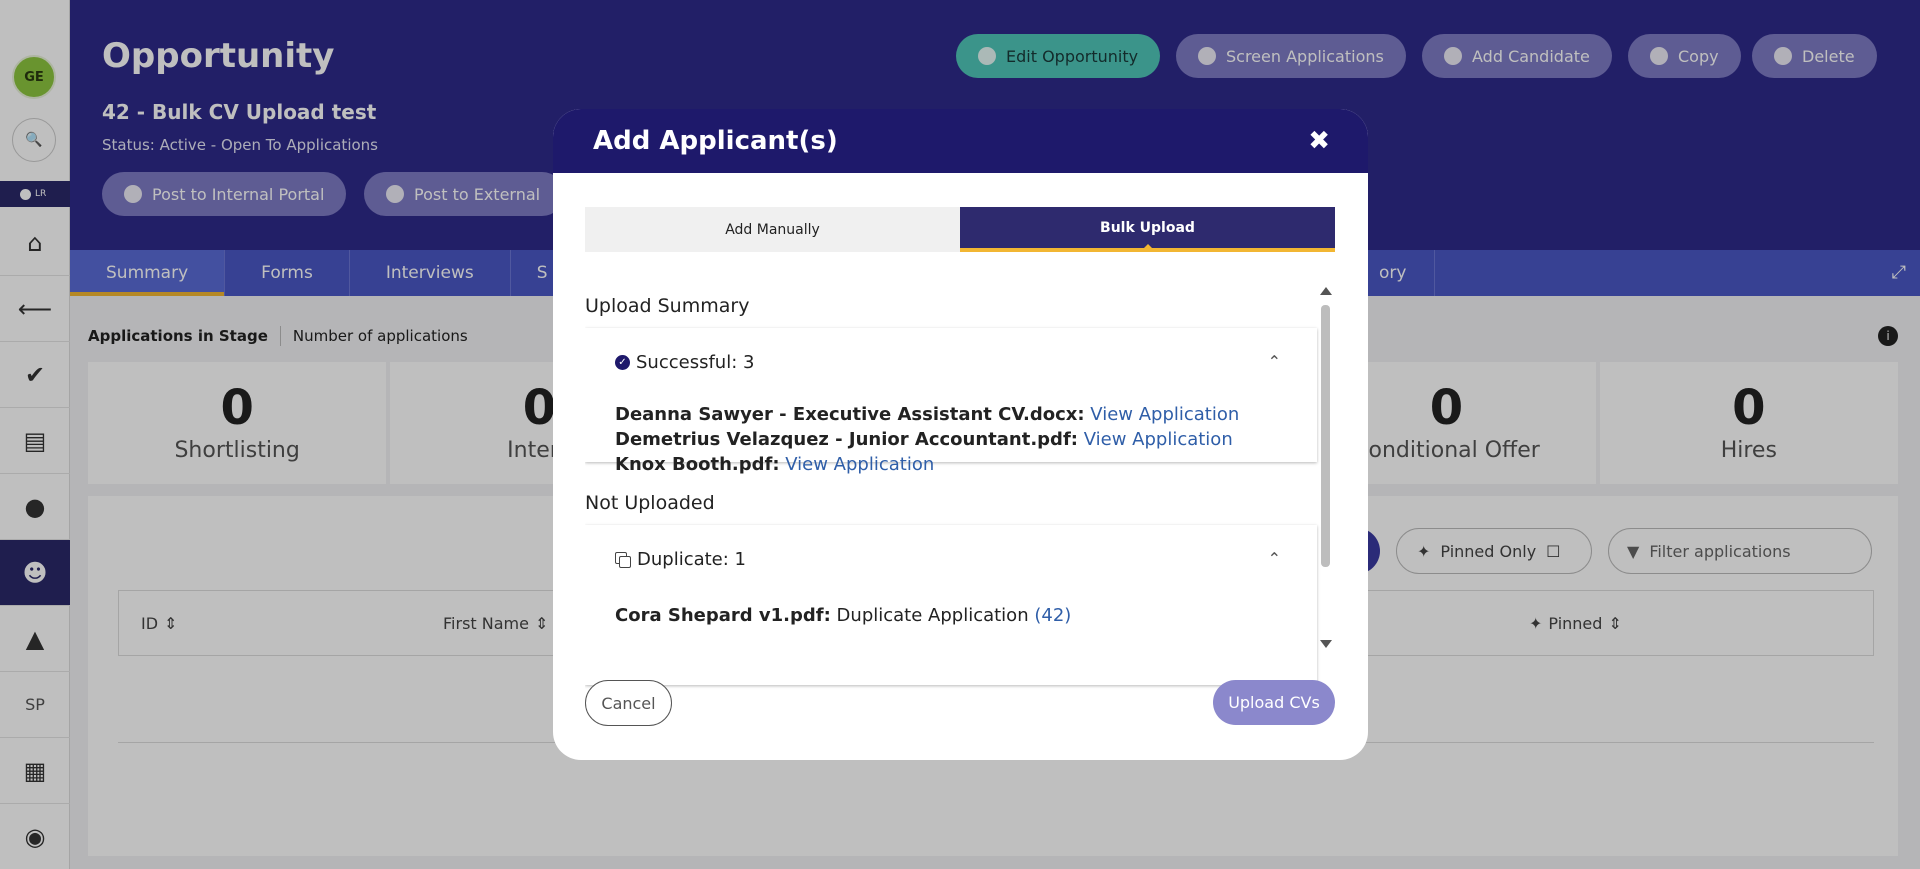 The image size is (1920, 869). What do you see at coordinates (697, 464) in the screenshot?
I see `file-name: Knox Booth.pdf:` at bounding box center [697, 464].